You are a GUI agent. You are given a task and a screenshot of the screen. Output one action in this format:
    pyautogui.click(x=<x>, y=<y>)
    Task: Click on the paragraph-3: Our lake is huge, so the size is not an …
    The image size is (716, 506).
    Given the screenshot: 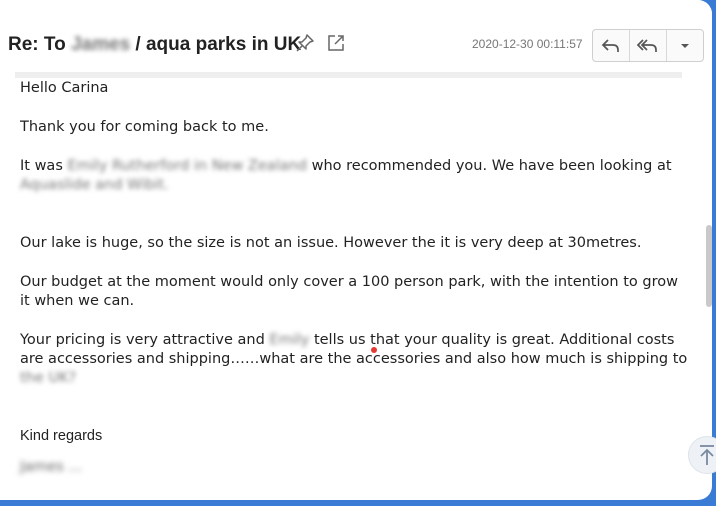 What is the action you would take?
    pyautogui.click(x=331, y=243)
    